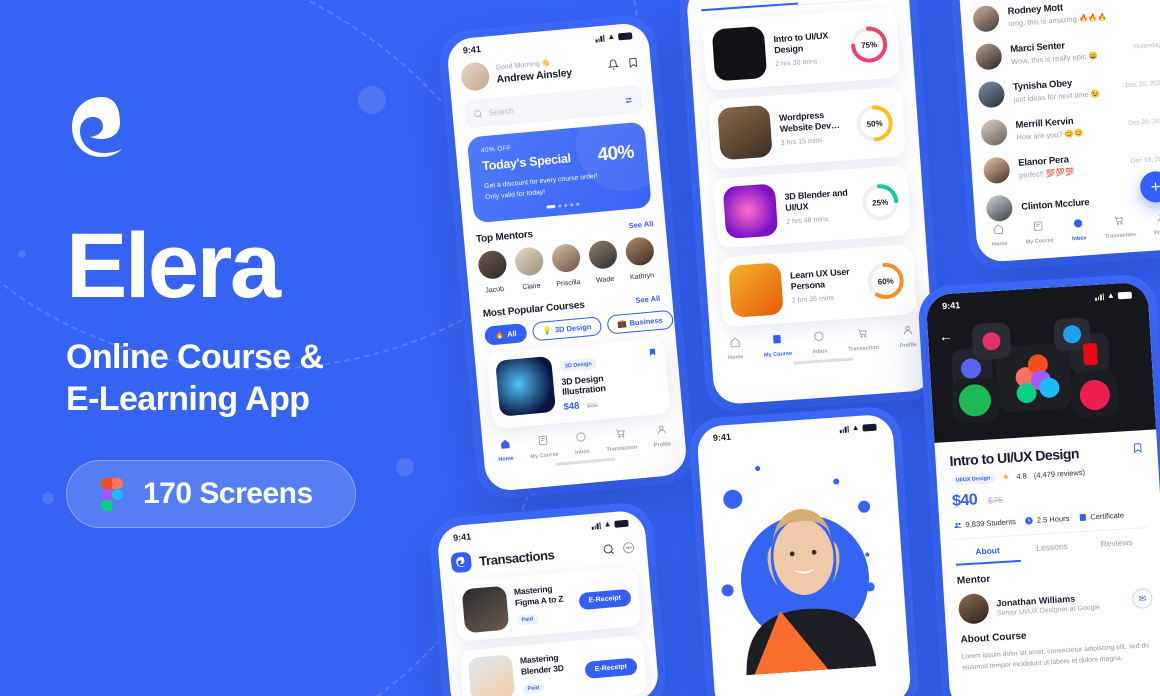  What do you see at coordinates (1145, 159) in the screenshot?
I see `chat-date: Dec 18, 2024` at bounding box center [1145, 159].